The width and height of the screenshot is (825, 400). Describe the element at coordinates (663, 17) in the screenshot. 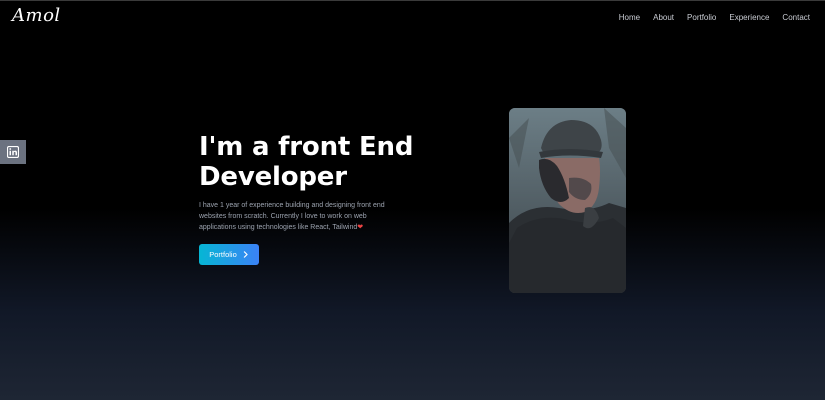

I see `nav-about: About` at that location.